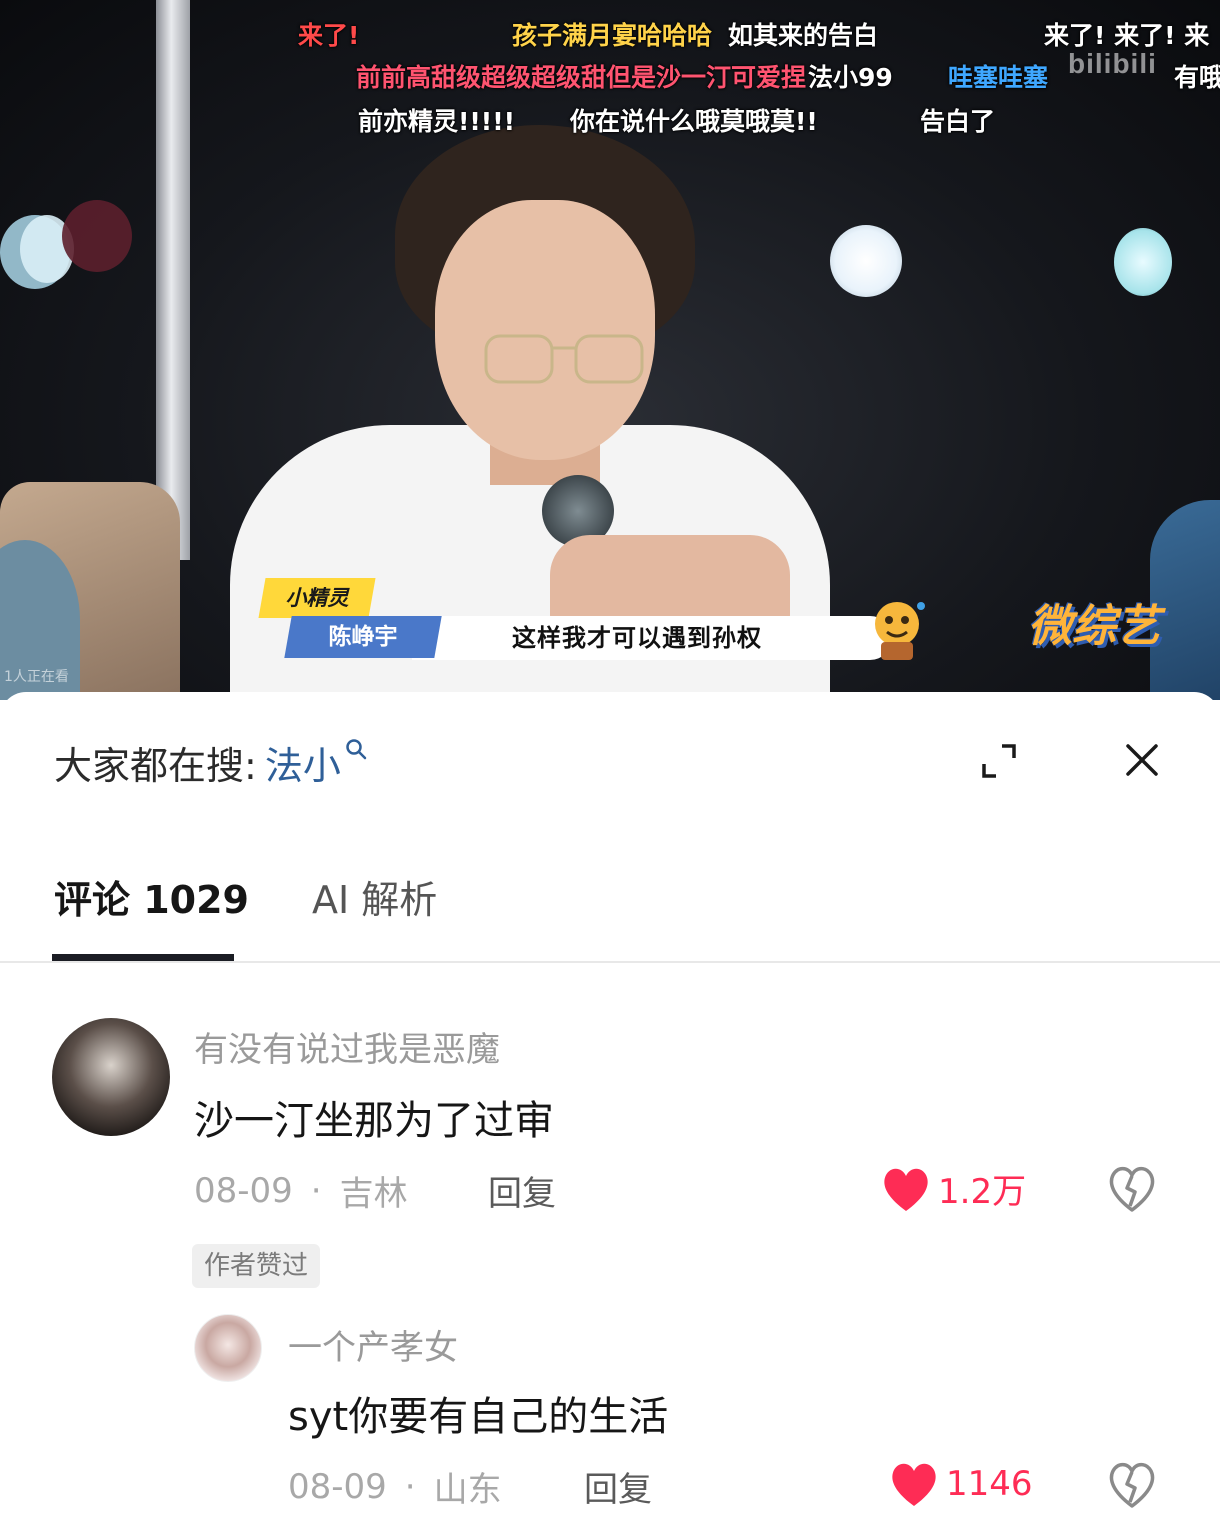 The image size is (1220, 1538). I want to click on reply-text: syt你要有自己的生活, so click(478, 1413).